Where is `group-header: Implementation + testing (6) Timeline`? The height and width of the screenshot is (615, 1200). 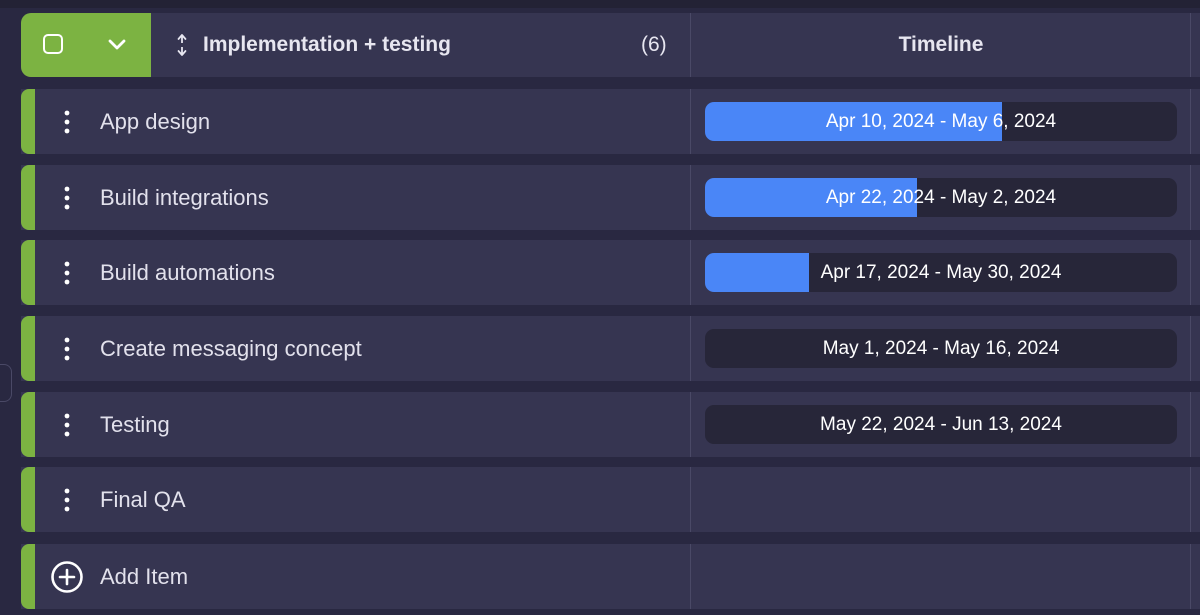
group-header: Implementation + testing (6) Timeline is located at coordinates (610, 45).